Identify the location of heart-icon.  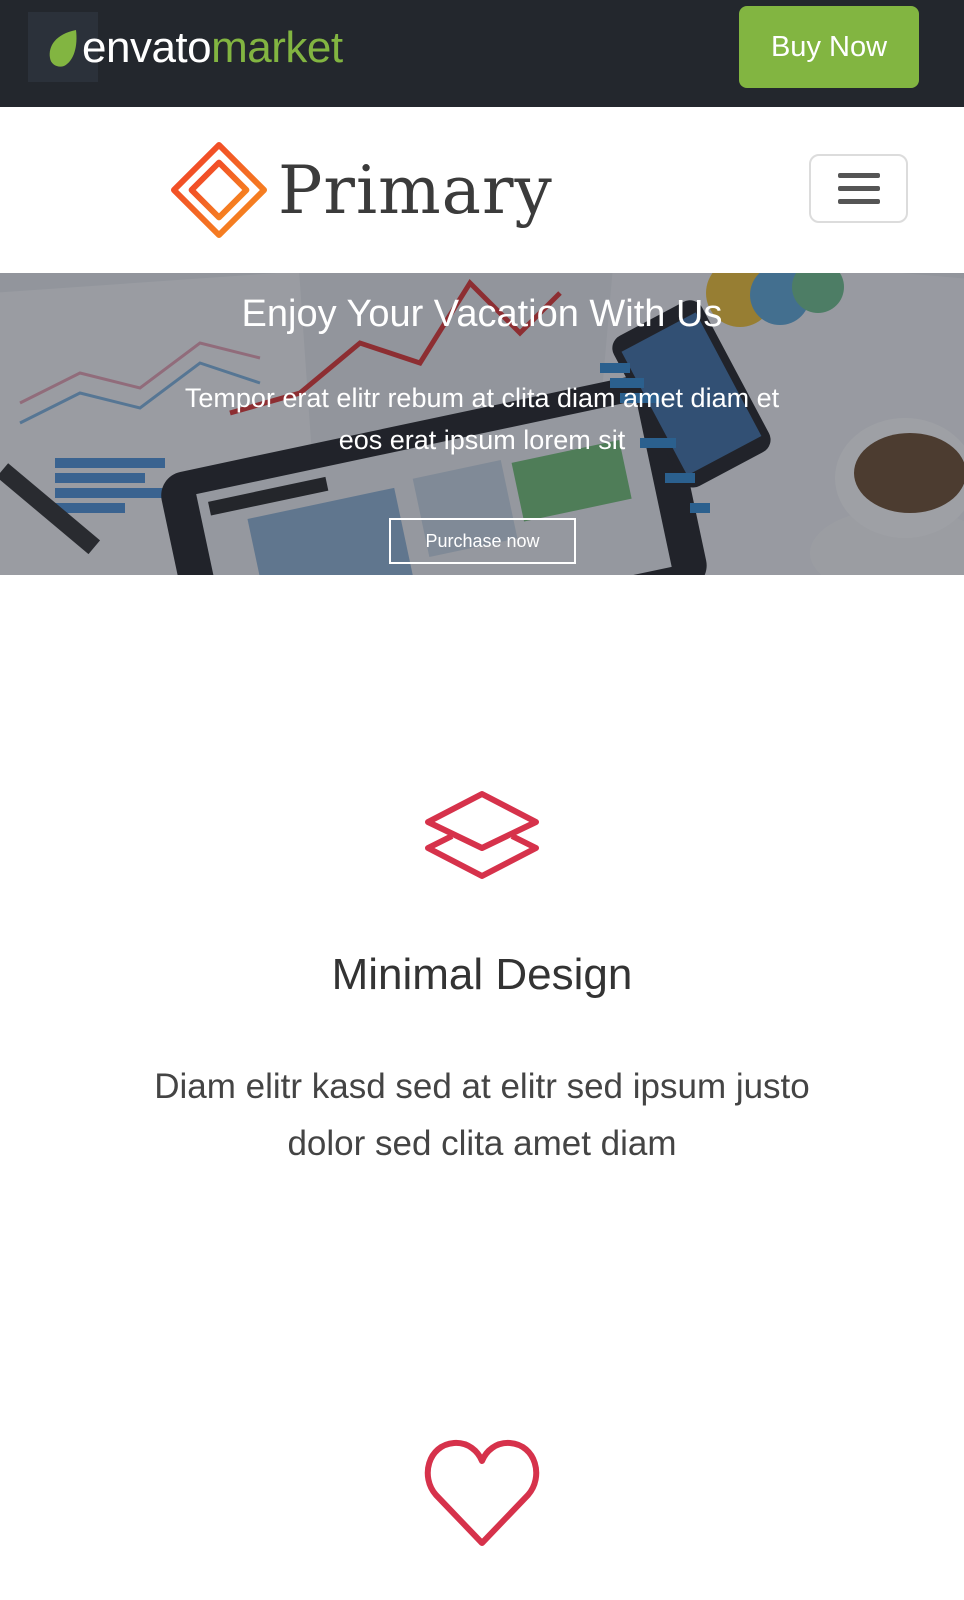
(482, 1492).